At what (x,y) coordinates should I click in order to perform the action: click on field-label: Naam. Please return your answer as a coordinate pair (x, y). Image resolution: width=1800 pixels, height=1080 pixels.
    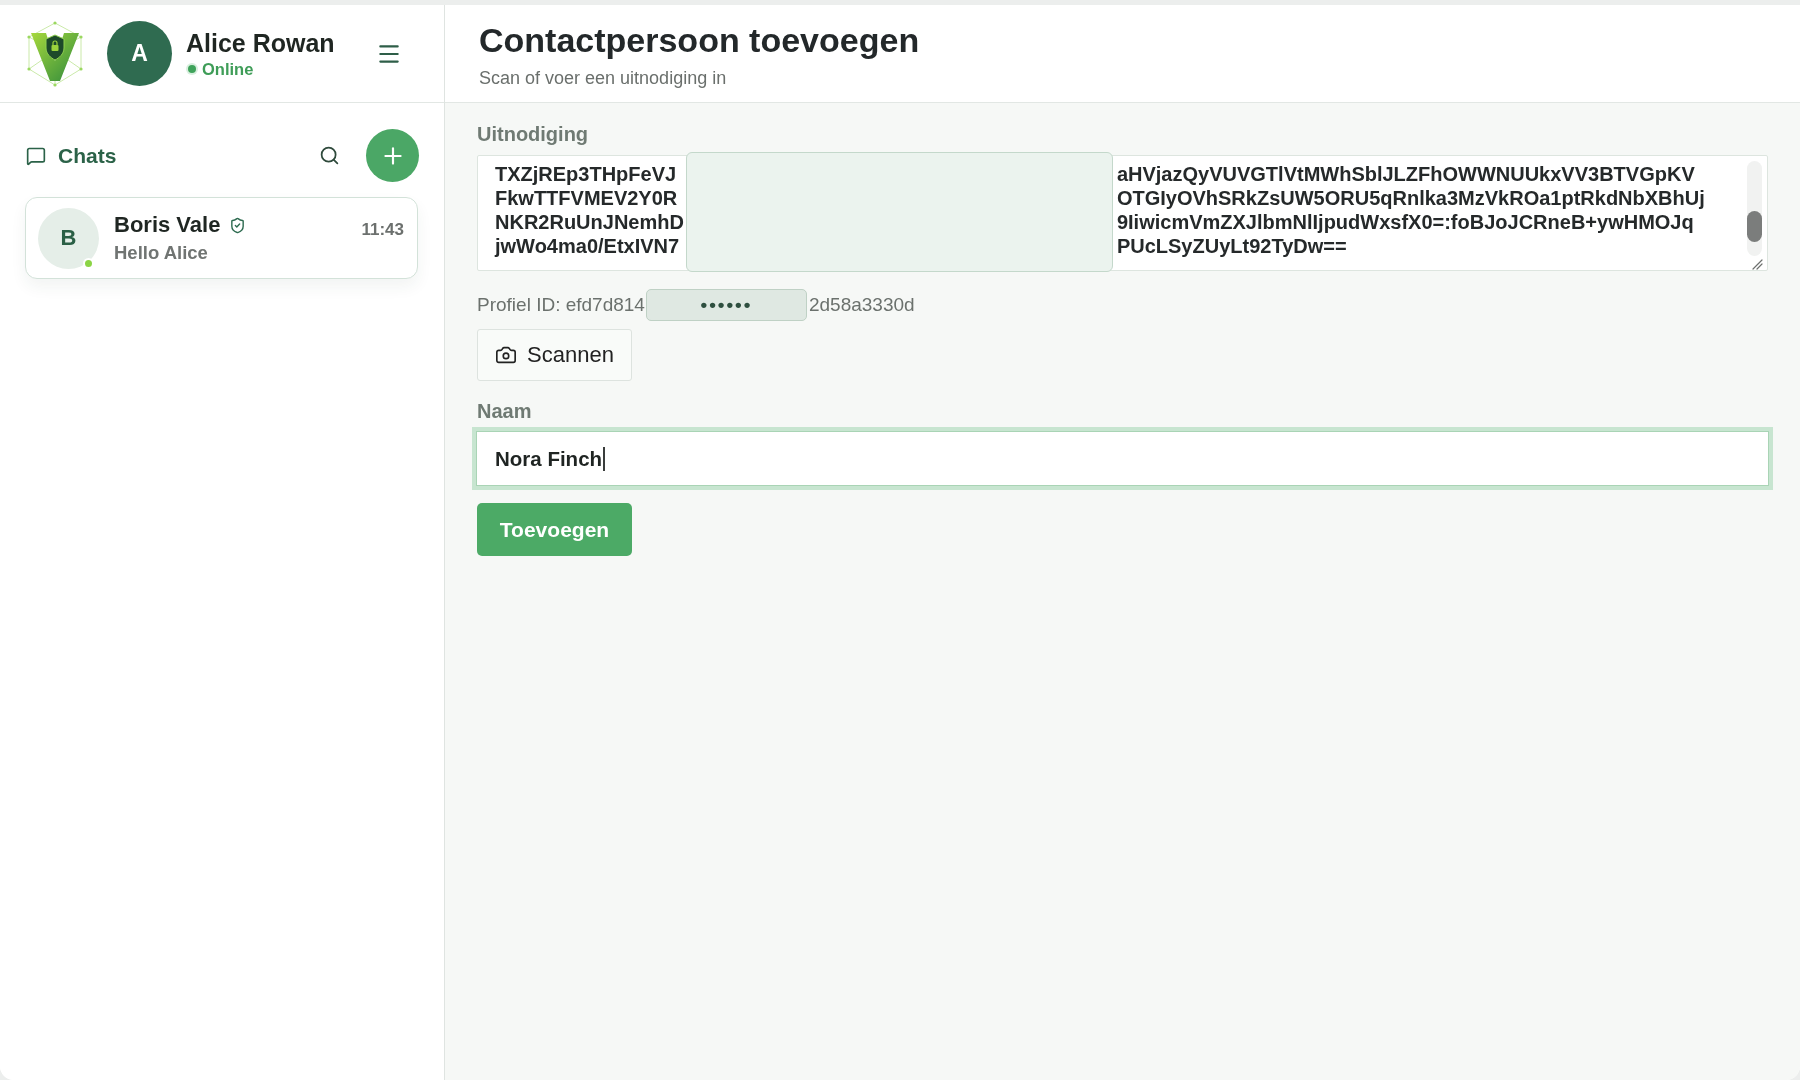
    Looking at the image, I should click on (504, 411).